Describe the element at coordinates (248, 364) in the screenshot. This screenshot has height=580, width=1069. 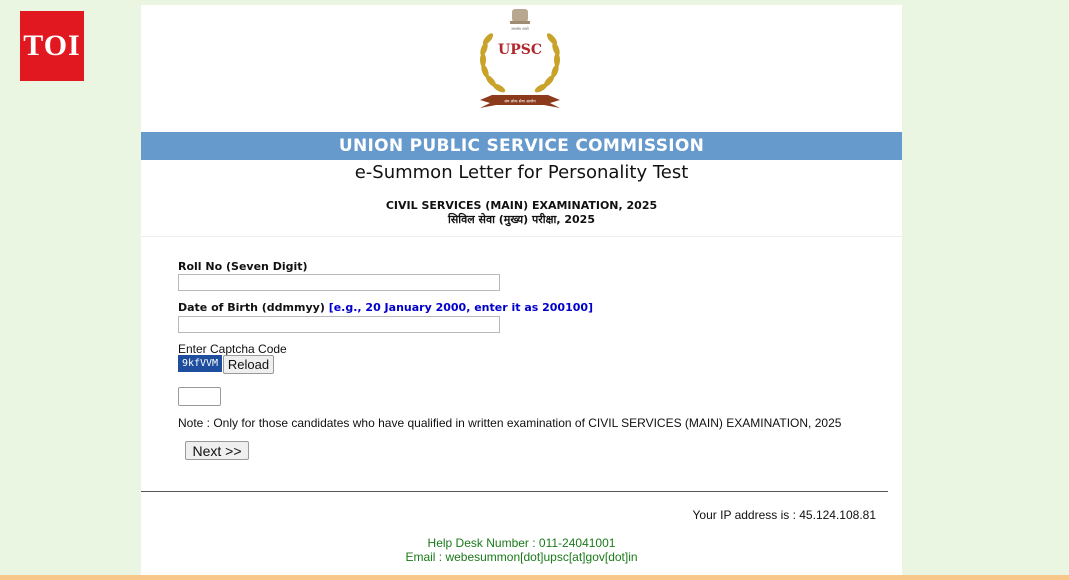
I see `reload-captcha-button: Reload` at that location.